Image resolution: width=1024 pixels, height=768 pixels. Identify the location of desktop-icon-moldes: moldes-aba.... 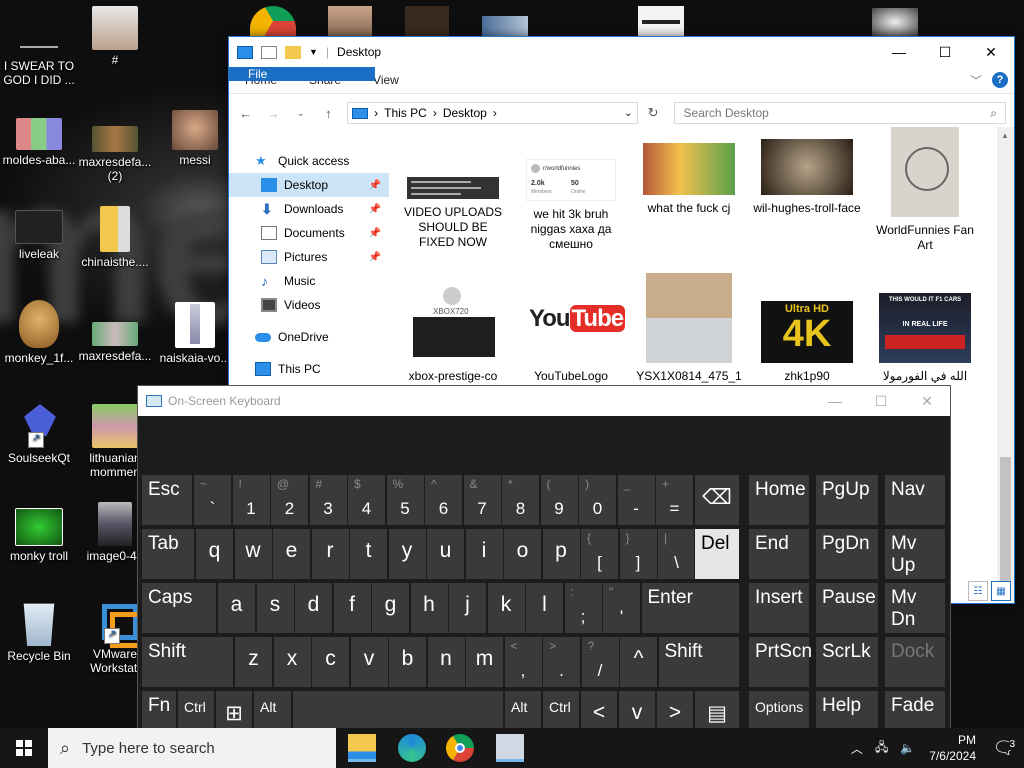
(39, 142).